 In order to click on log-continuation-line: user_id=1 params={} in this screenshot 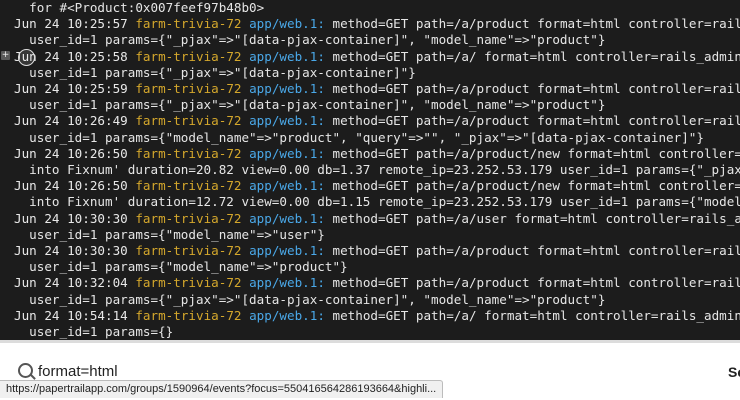, I will do `click(93, 331)`.